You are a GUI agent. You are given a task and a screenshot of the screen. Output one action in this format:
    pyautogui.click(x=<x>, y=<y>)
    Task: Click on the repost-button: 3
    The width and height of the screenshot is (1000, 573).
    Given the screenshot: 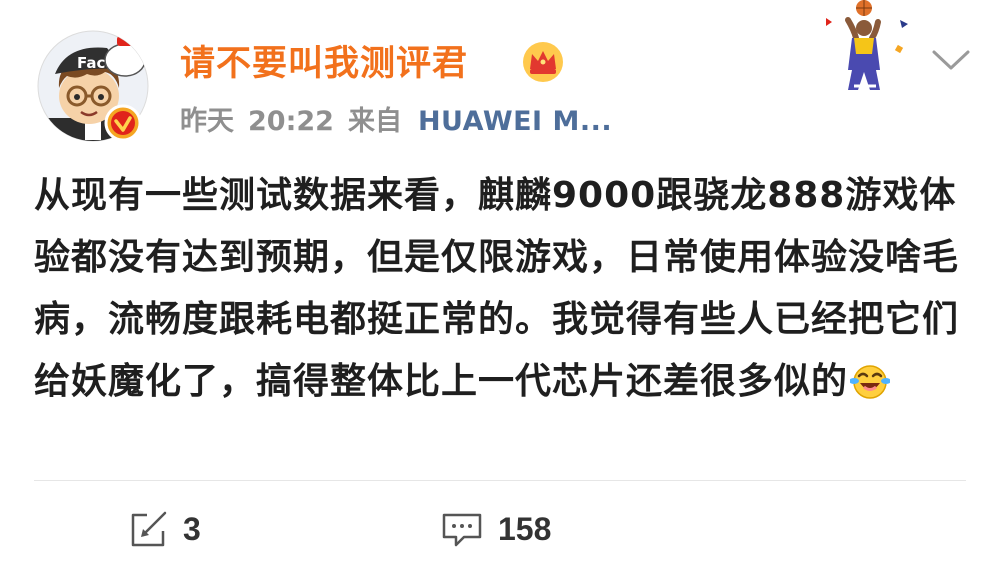 What is the action you would take?
    pyautogui.click(x=164, y=529)
    